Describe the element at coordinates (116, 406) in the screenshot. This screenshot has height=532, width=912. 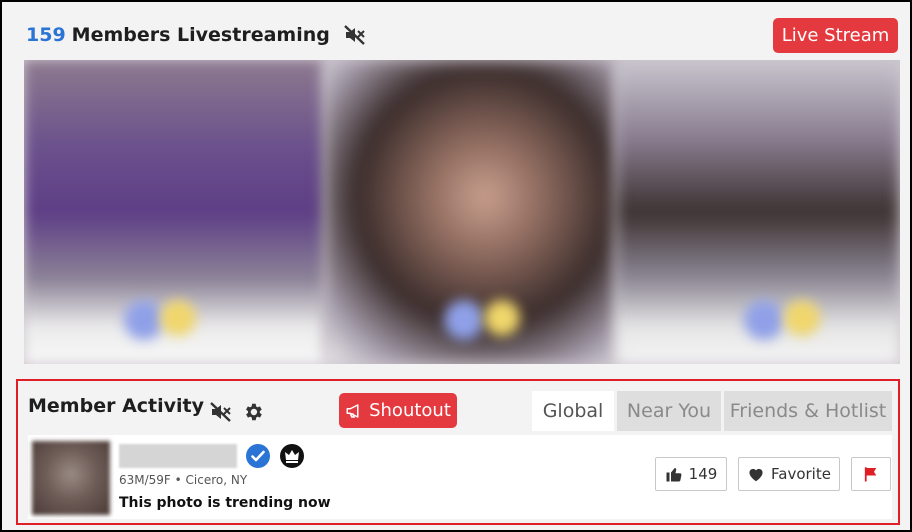
I see `member-activity-title: Member Activity` at that location.